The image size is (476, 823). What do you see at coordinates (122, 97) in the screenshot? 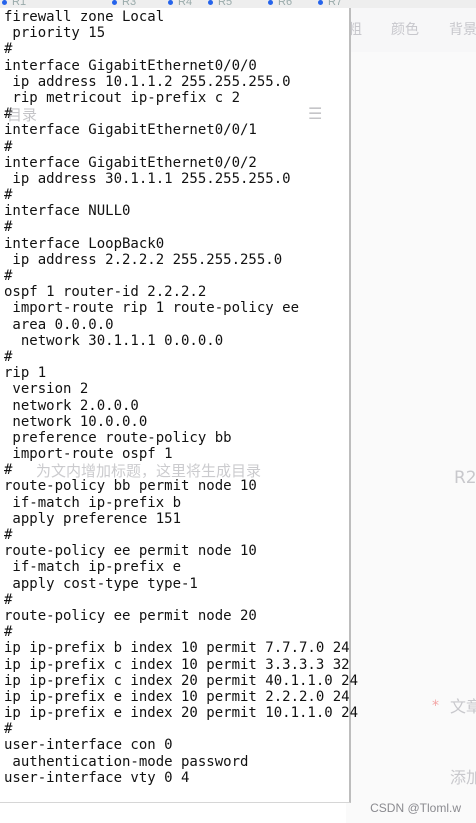
I see `console-line: rip metricout ip-prefix c 2` at bounding box center [122, 97].